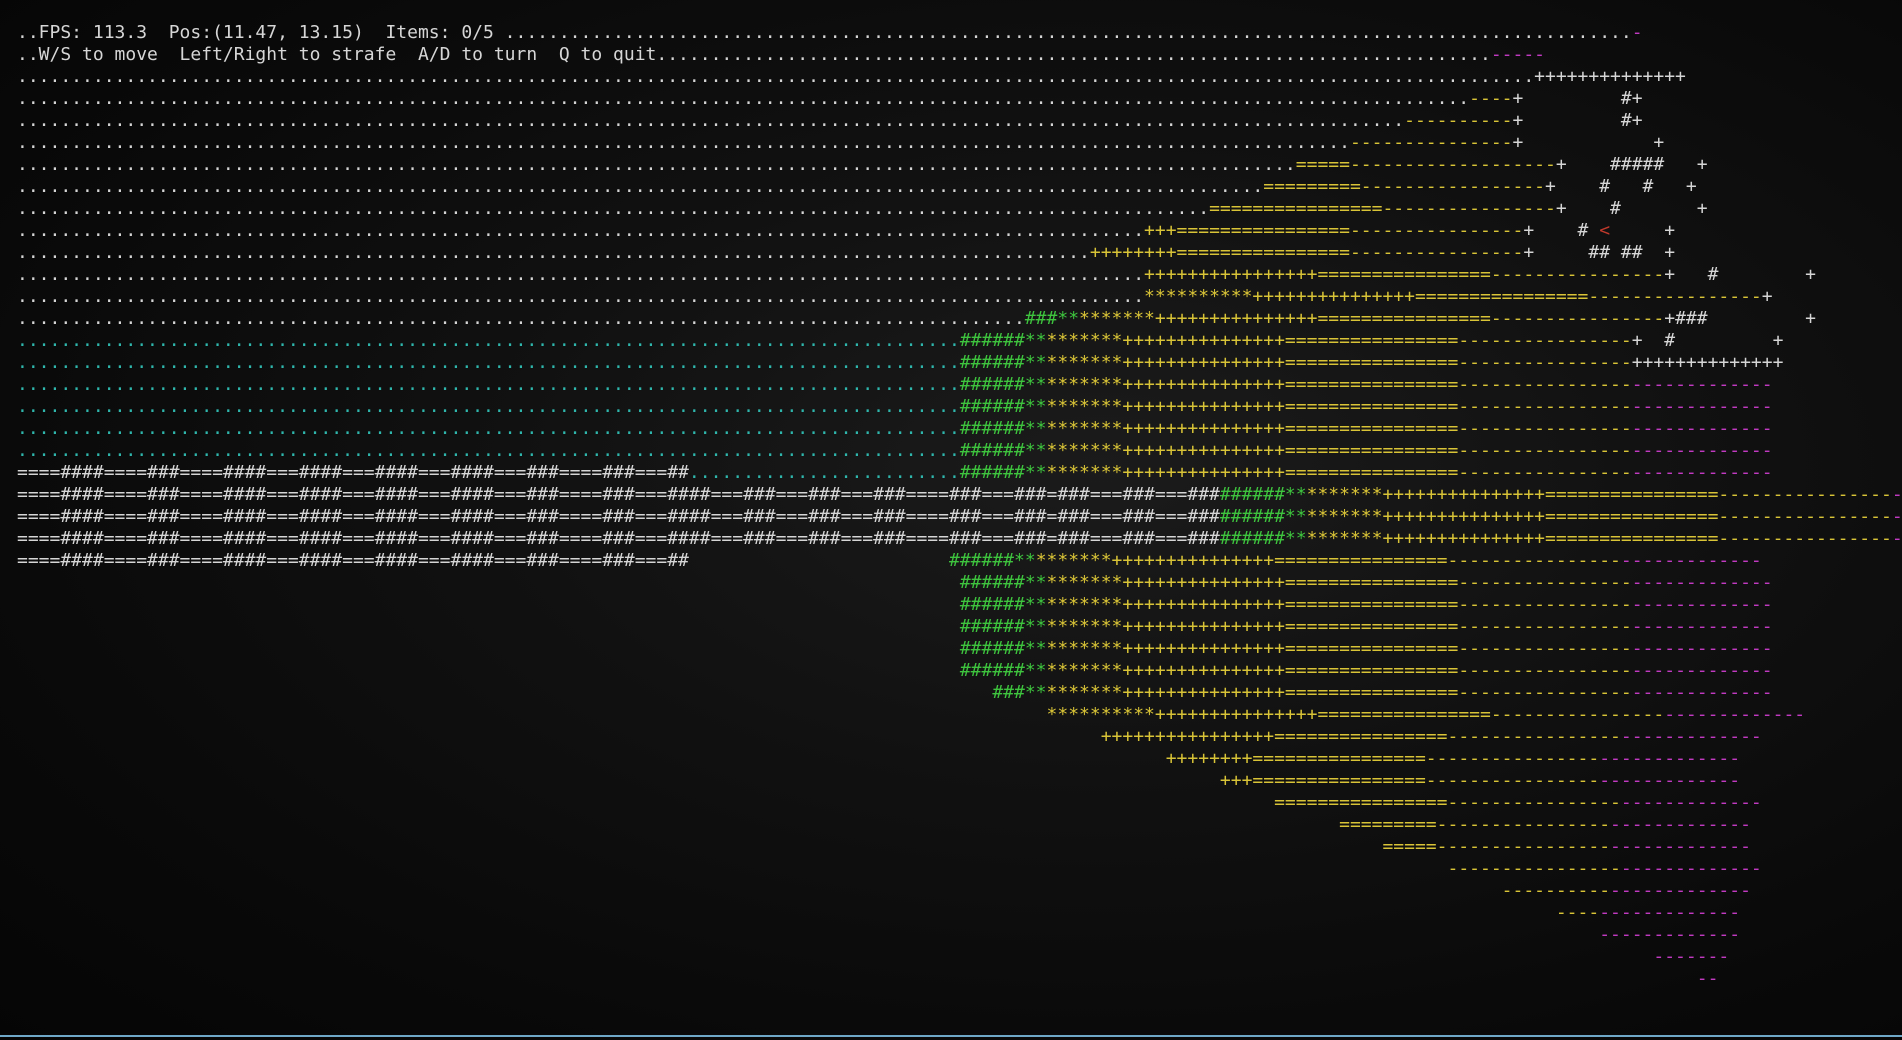 This screenshot has width=1902, height=1040. I want to click on render-segment: ================----------------, so click(1447, 802).